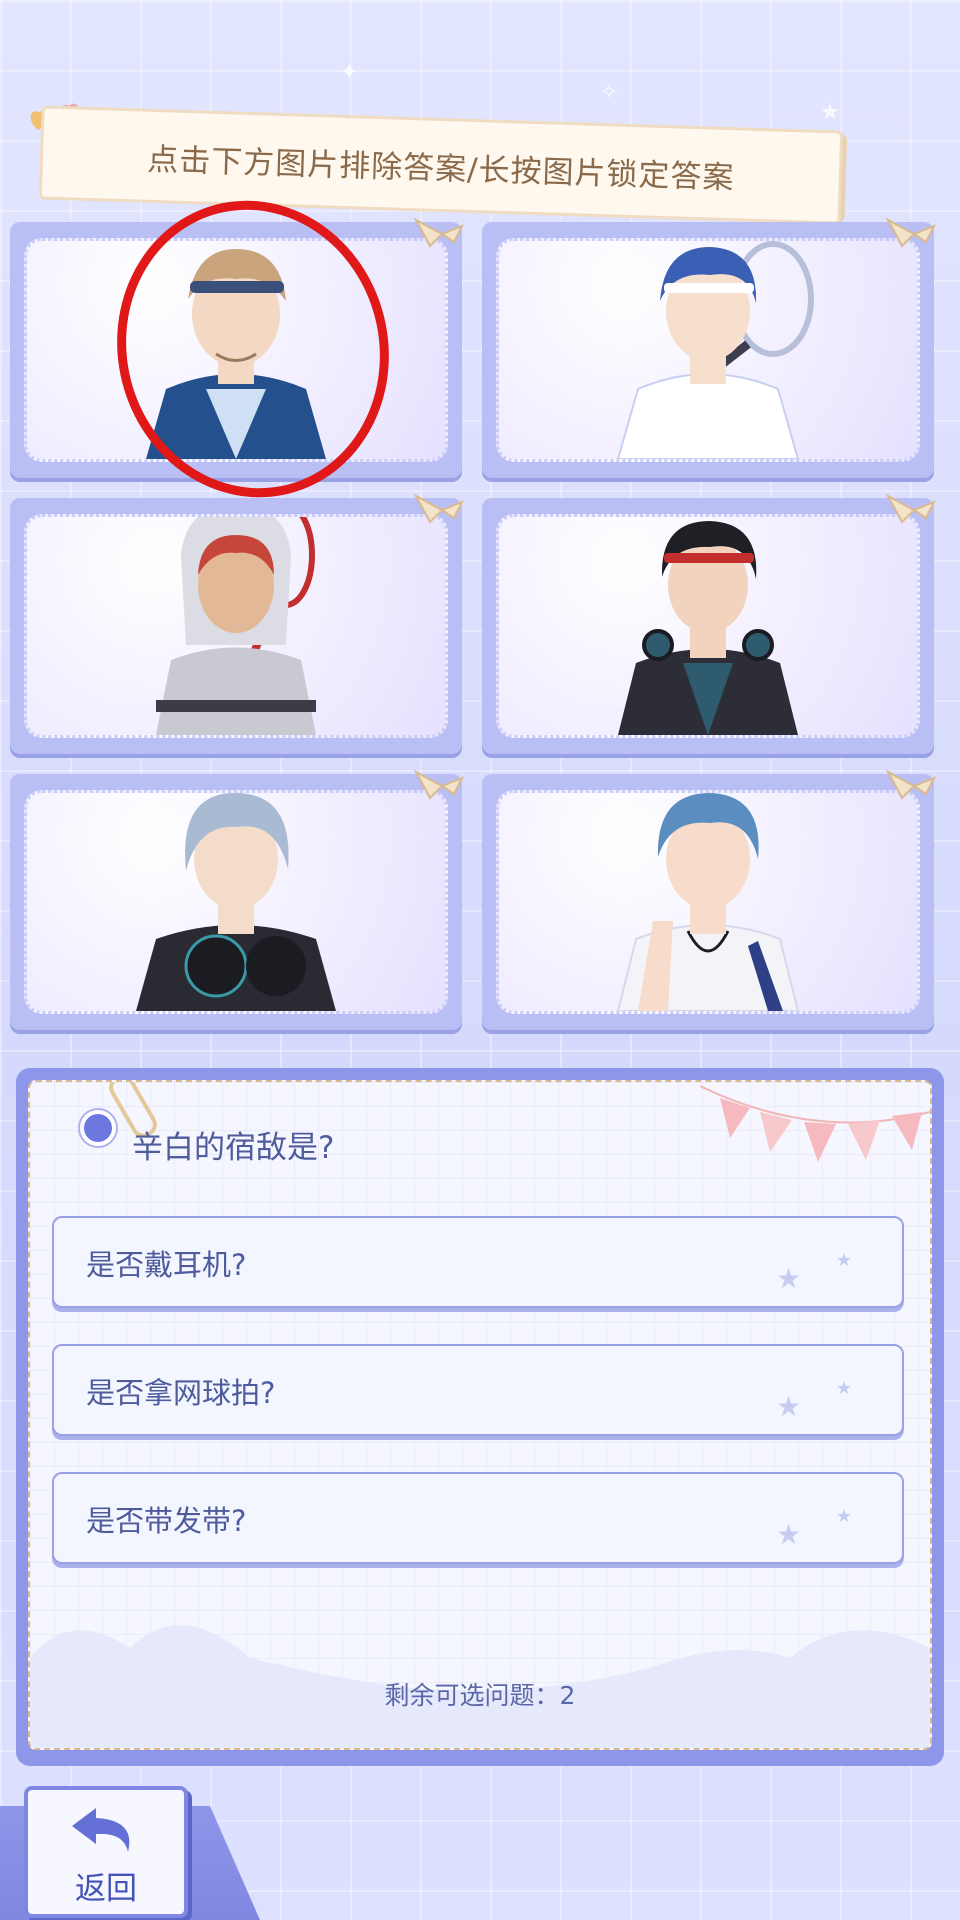 Image resolution: width=960 pixels, height=1920 pixels. I want to click on instruction-text: 点击下方图片排除答案/长按图片锁定答案, so click(441, 168).